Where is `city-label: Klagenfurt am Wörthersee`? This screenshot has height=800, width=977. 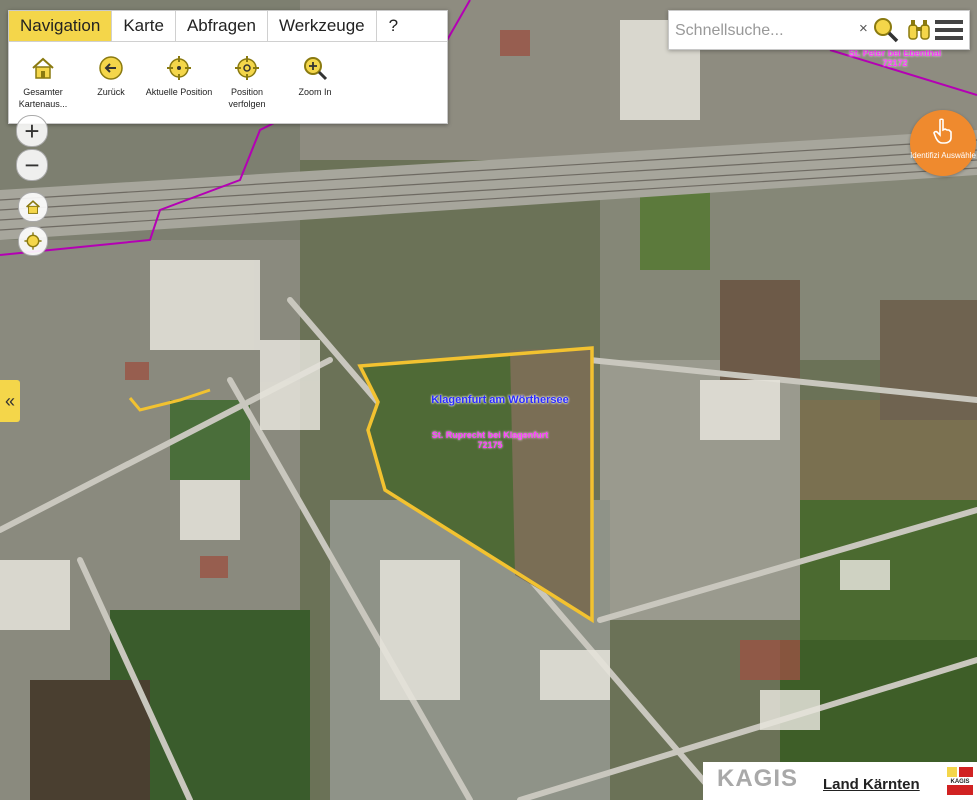
city-label: Klagenfurt am Wörthersee is located at coordinates (500, 400).